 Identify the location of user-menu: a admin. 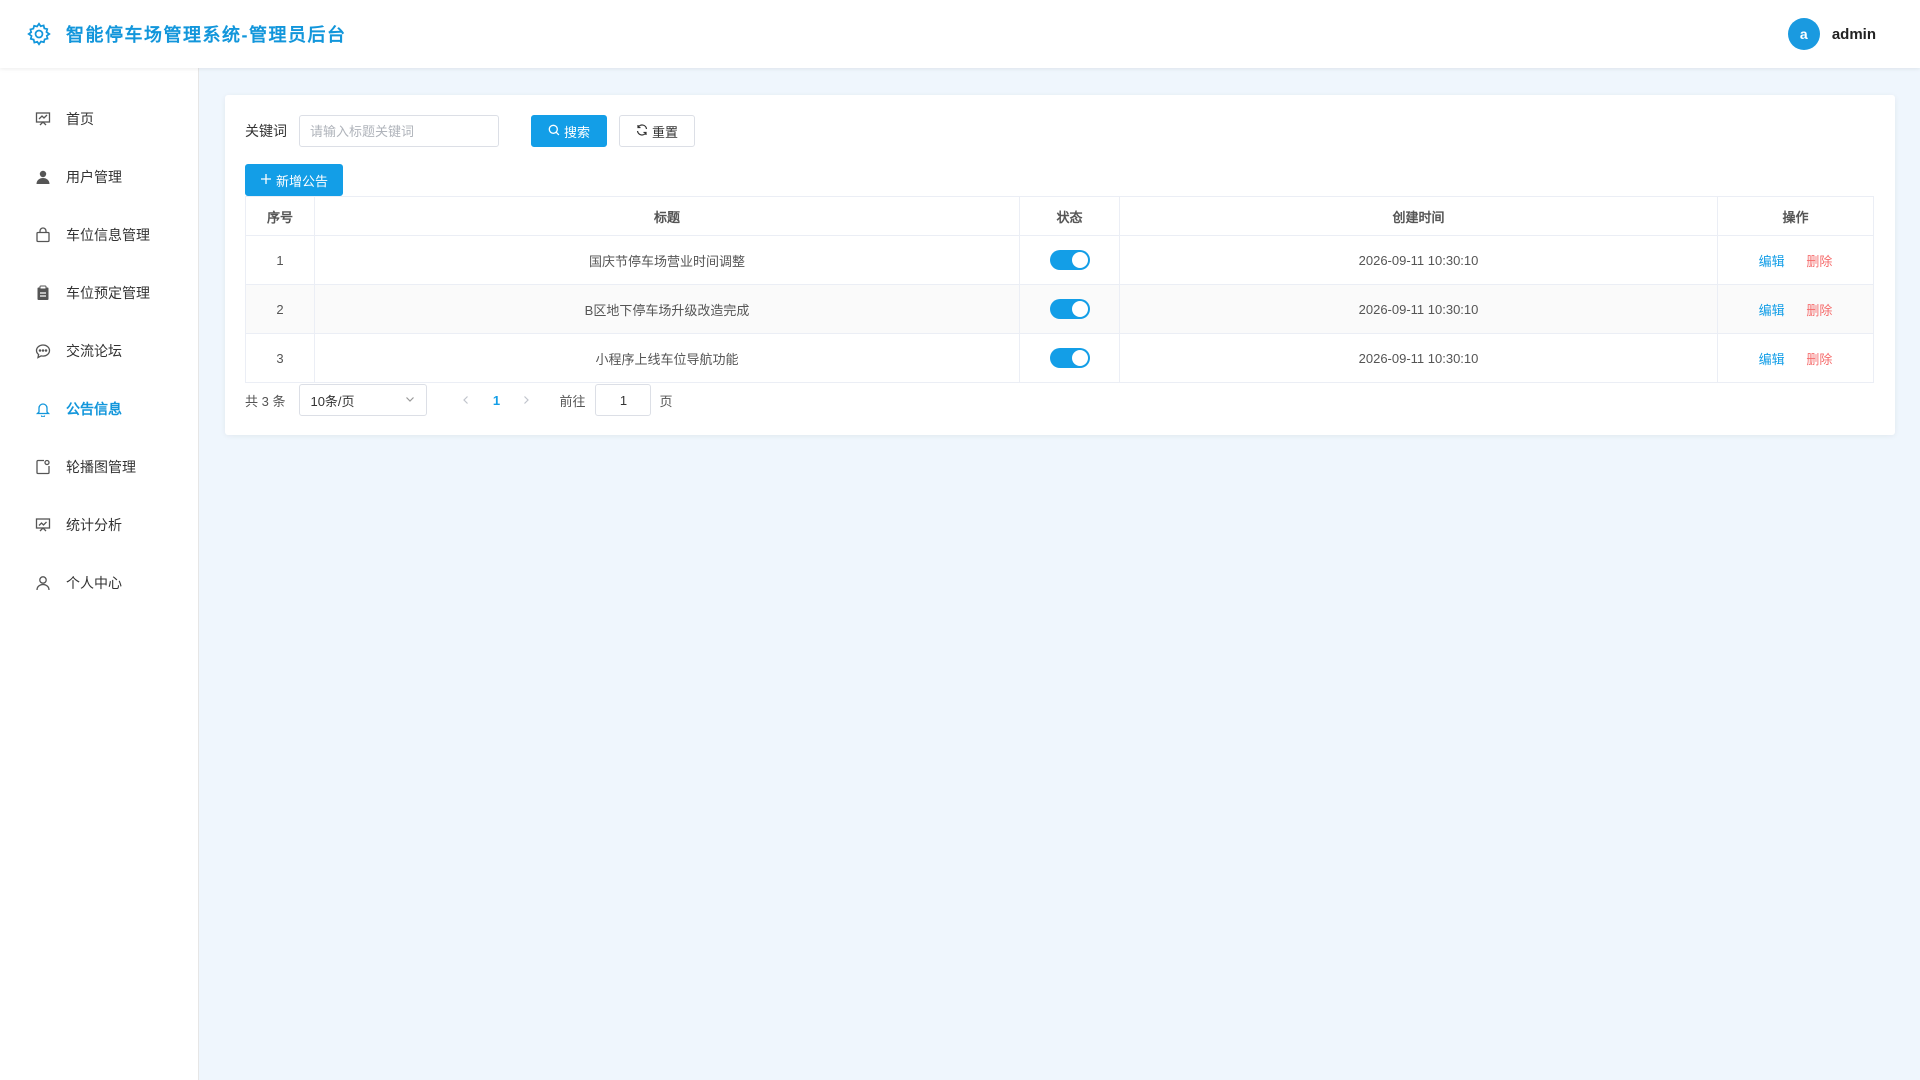
(1841, 34).